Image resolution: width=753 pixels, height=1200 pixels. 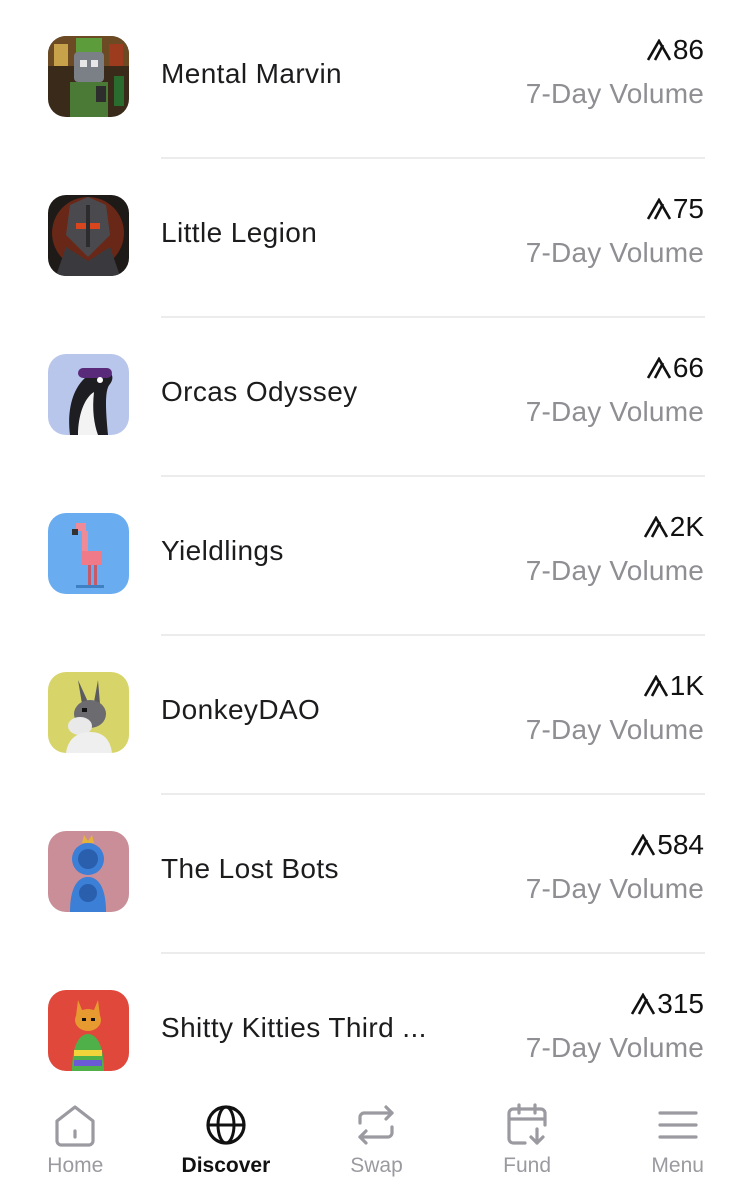 What do you see at coordinates (677, 1165) in the screenshot?
I see `tab-label: Menu` at bounding box center [677, 1165].